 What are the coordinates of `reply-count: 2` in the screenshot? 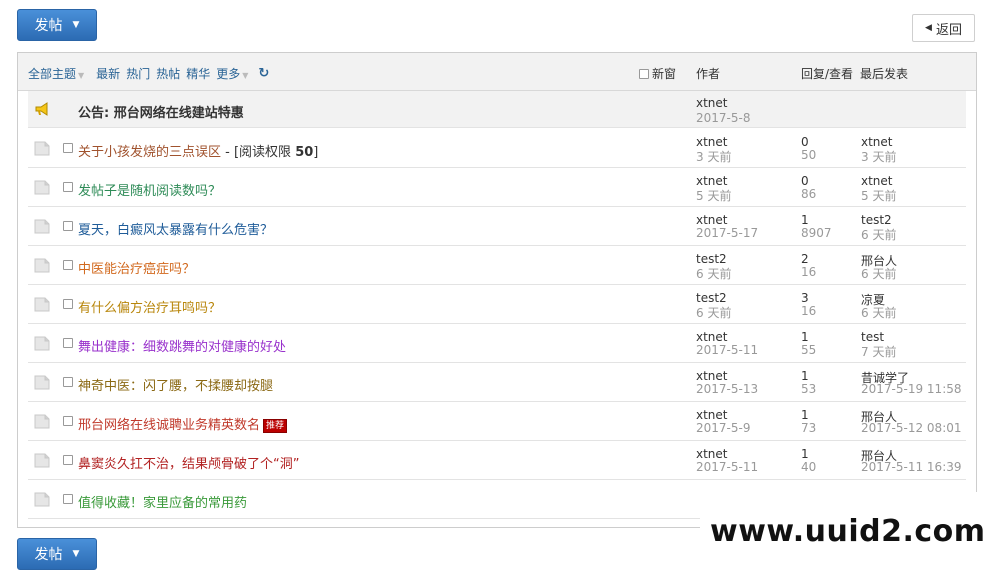 It's located at (805, 259).